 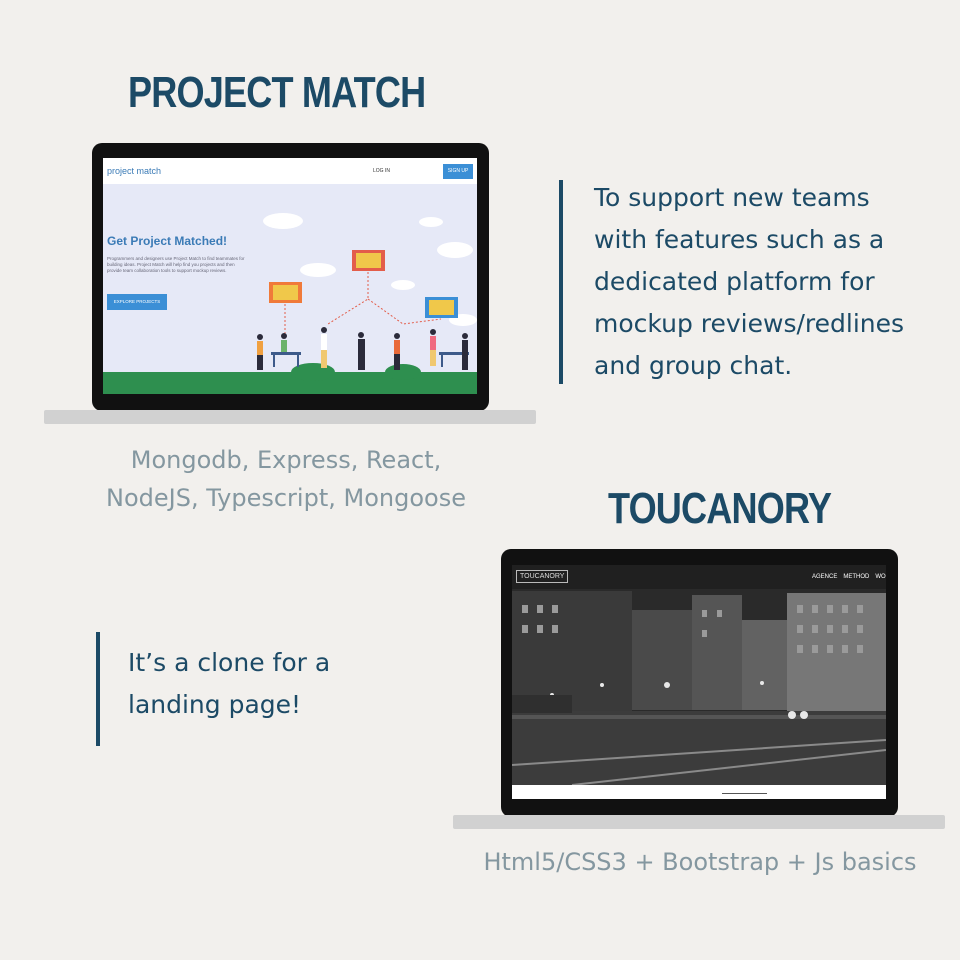 I want to click on tc-bottom-bar, so click(x=699, y=792).